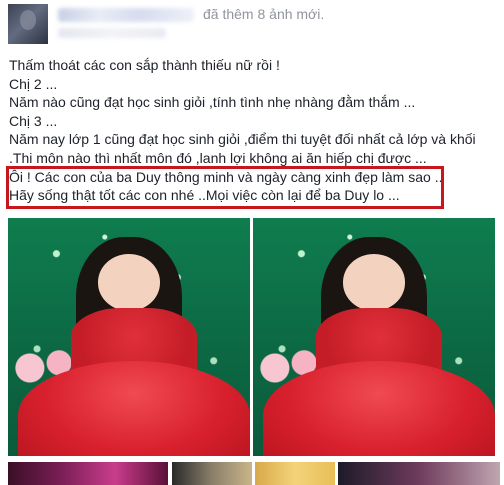  I want to click on highlight-annotation-box, so click(225, 187).